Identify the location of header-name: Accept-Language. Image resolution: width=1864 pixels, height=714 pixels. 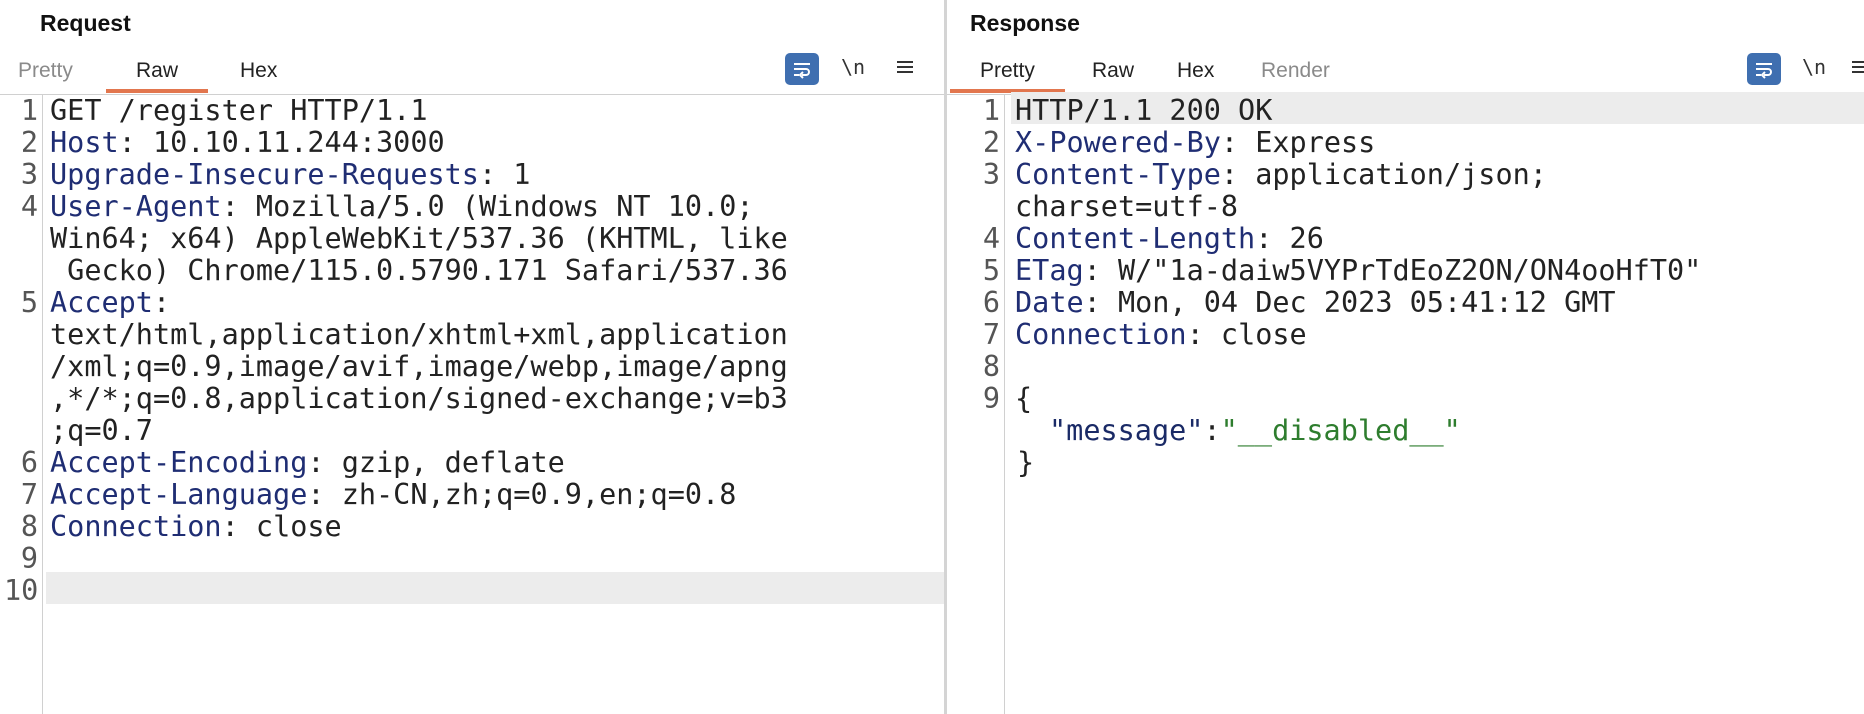
(179, 494).